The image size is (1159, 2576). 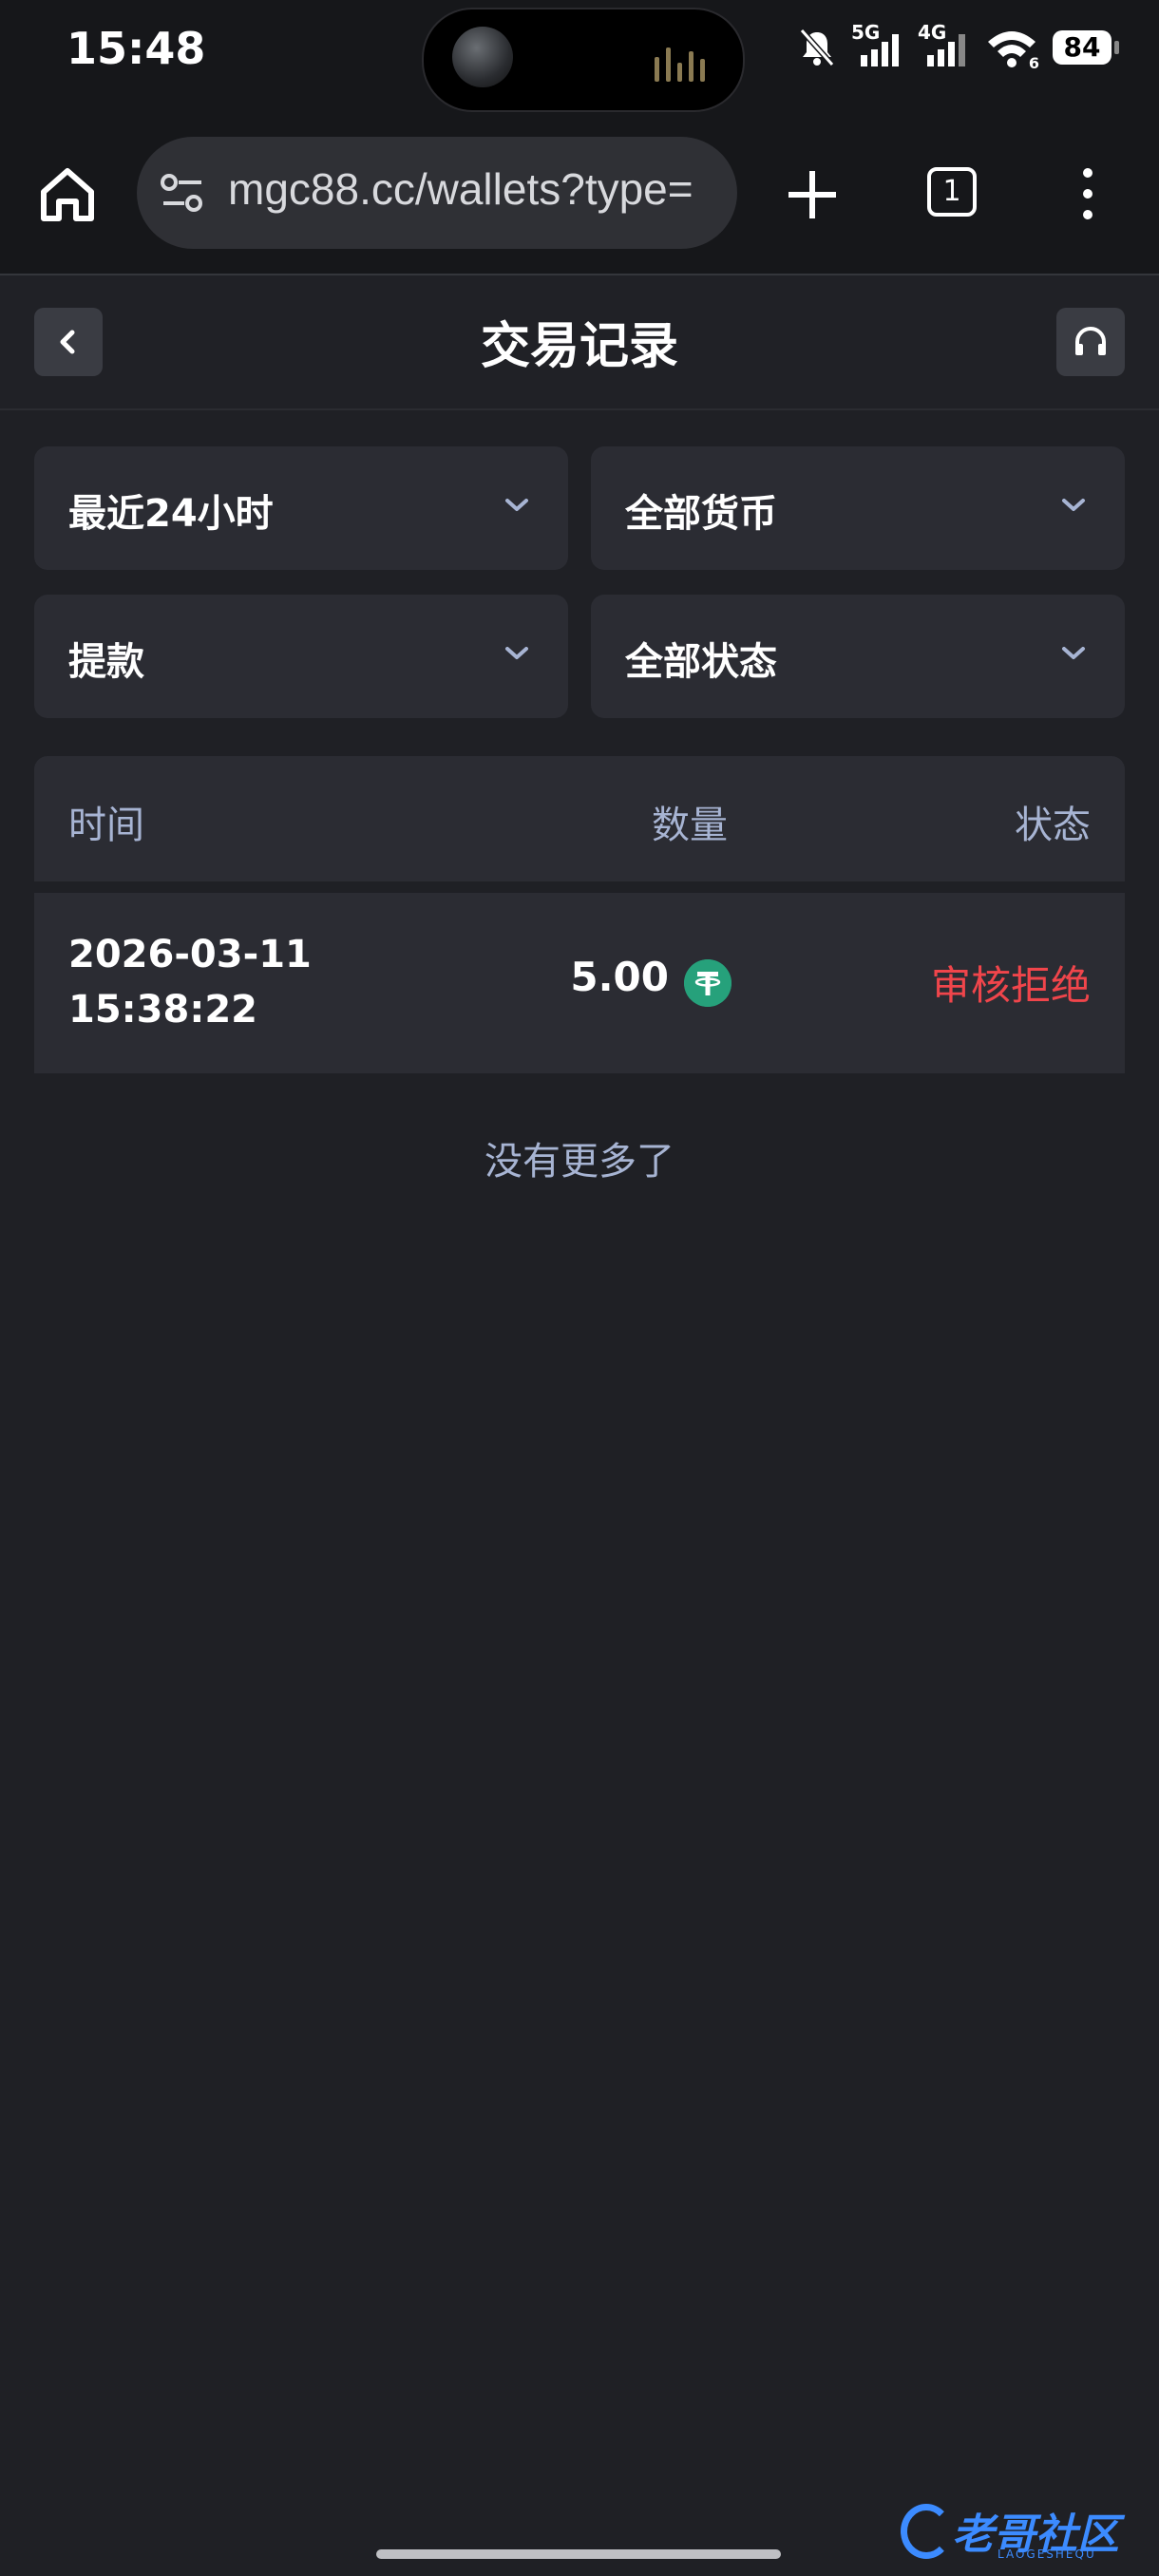 I want to click on now-playing-artwork, so click(x=482, y=57).